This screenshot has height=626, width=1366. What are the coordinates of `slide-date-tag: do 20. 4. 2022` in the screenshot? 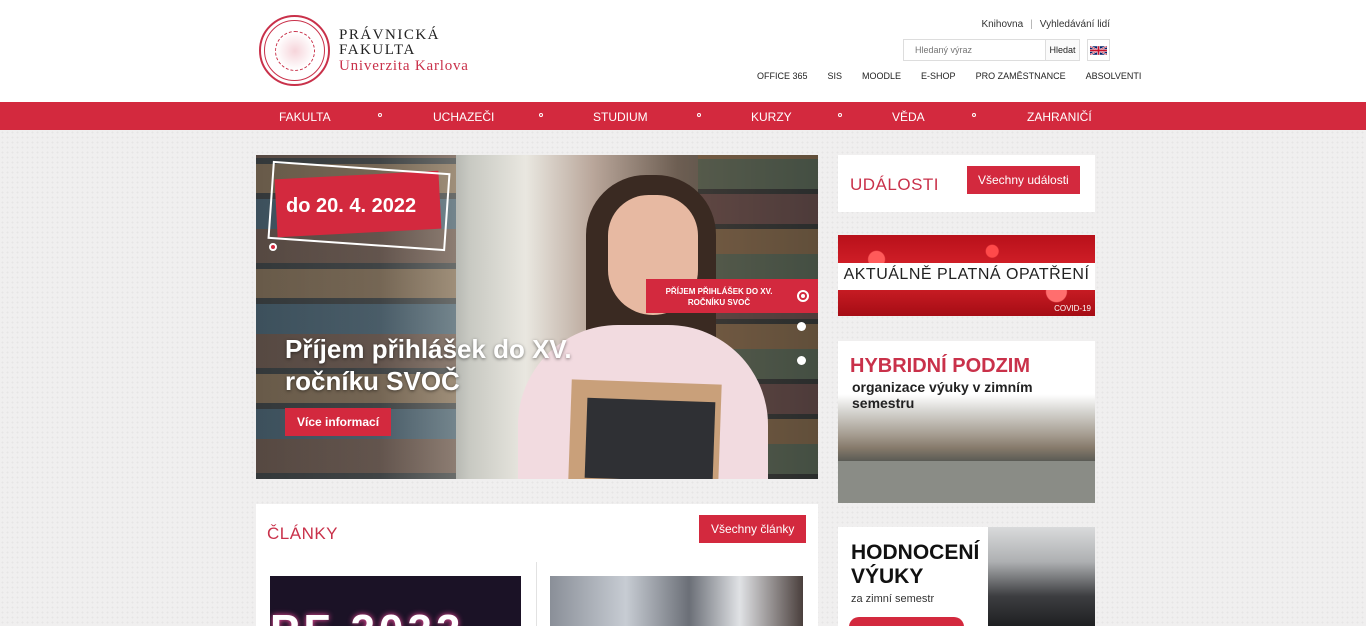 It's located at (359, 206).